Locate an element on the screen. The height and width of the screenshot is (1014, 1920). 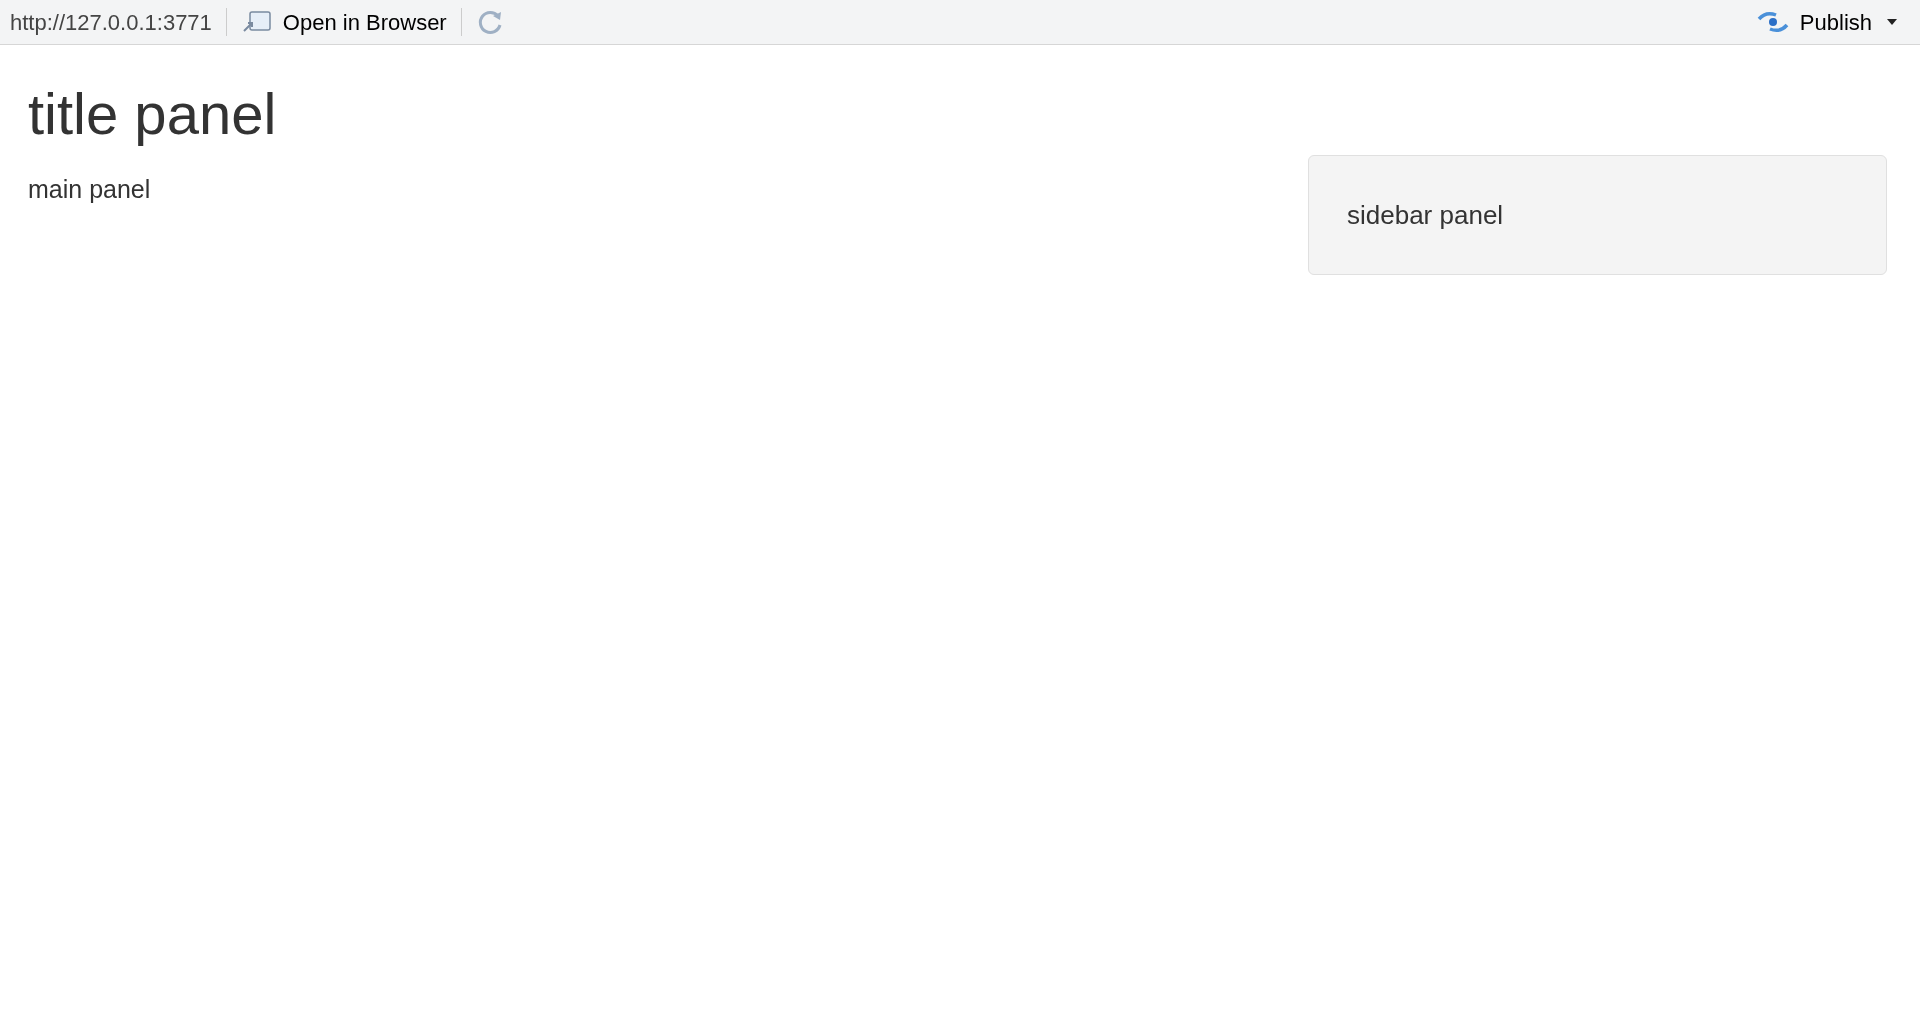
sidebar-panel-text: sidebar panel is located at coordinates (1425, 215).